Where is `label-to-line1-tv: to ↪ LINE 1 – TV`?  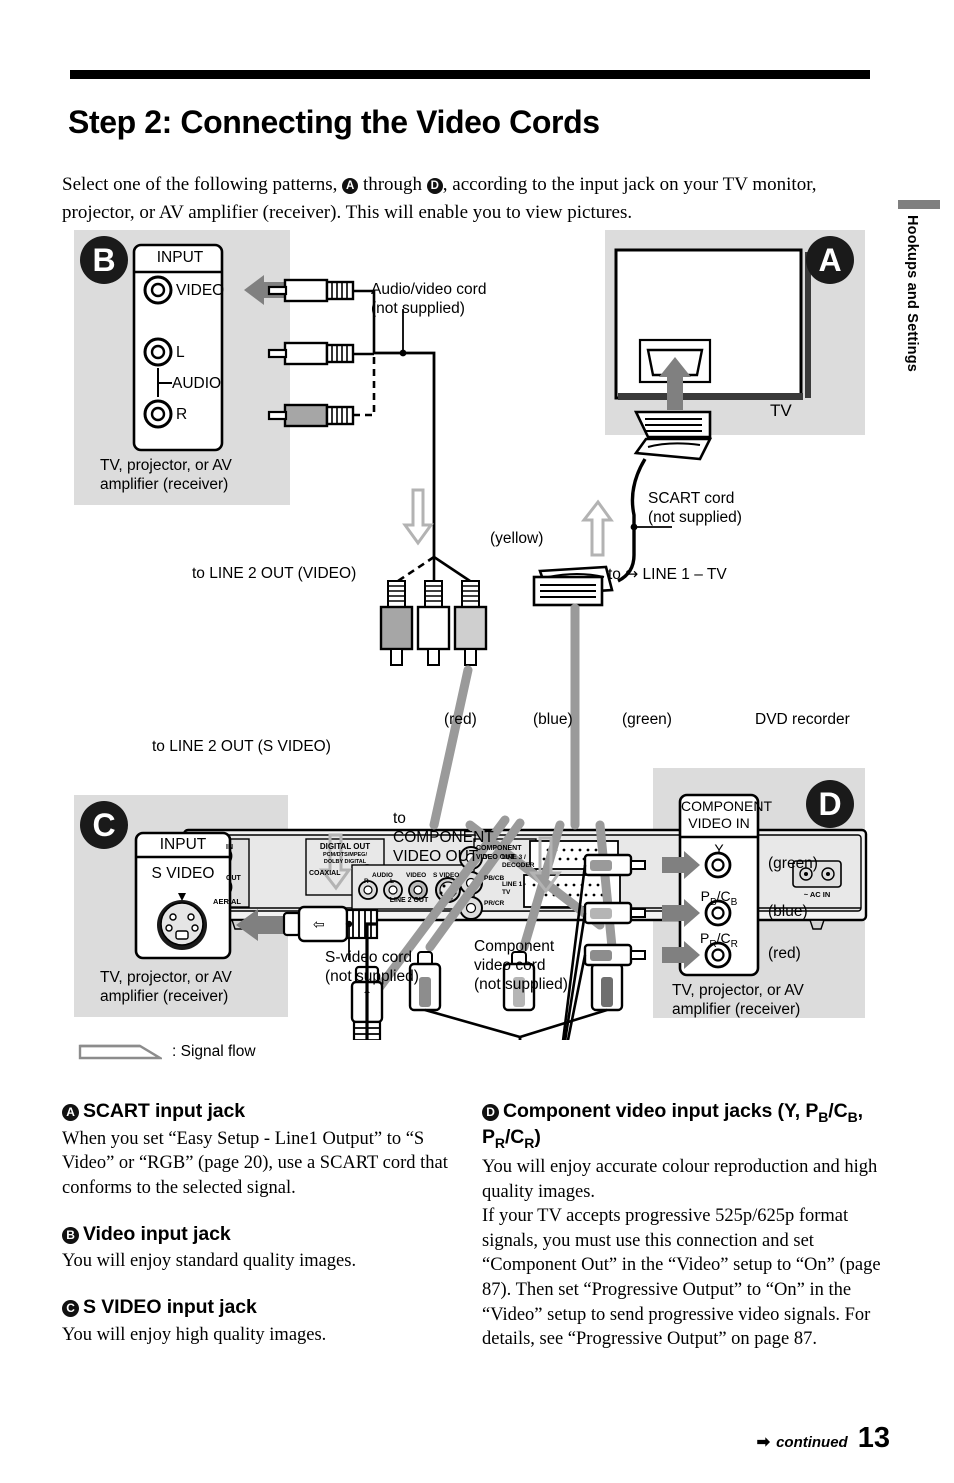 label-to-line1-tv: to ↪ LINE 1 – TV is located at coordinates (667, 574).